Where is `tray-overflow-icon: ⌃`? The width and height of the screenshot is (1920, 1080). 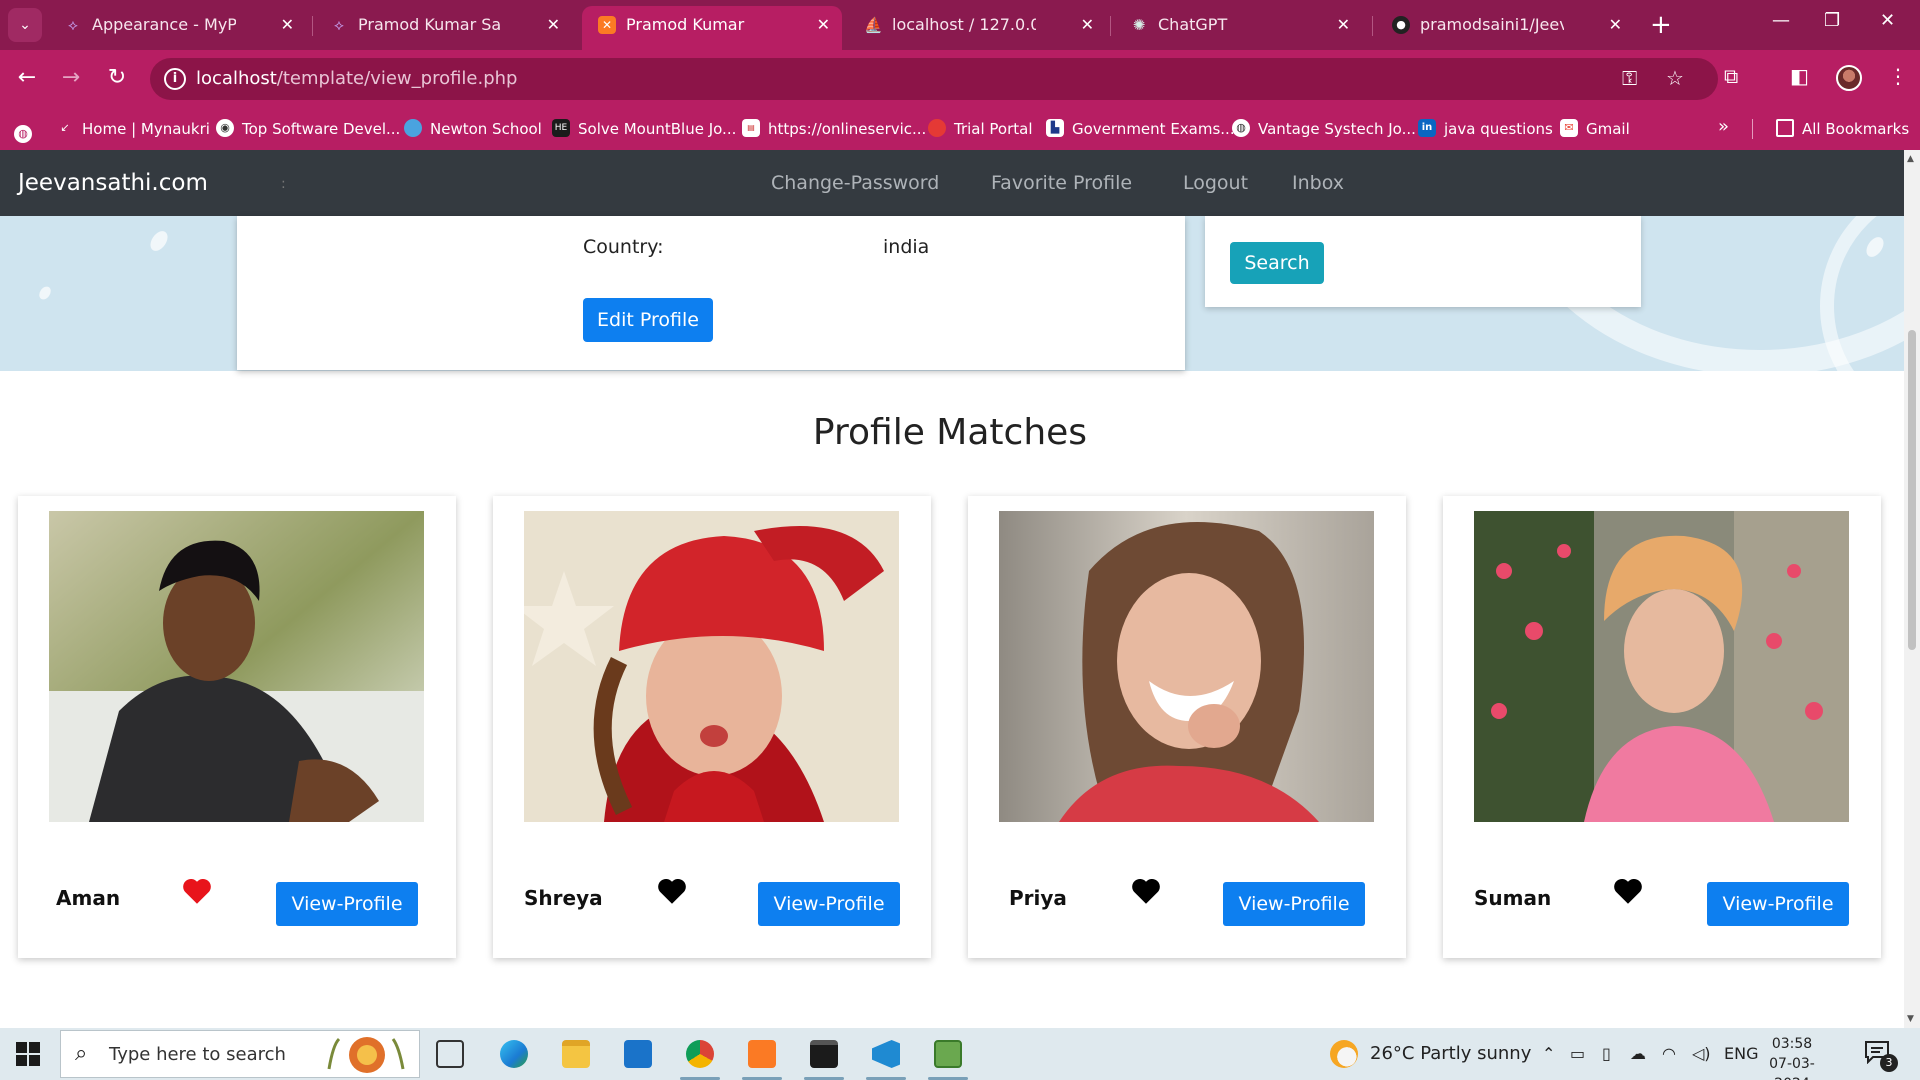 tray-overflow-icon: ⌃ is located at coordinates (1548, 1054).